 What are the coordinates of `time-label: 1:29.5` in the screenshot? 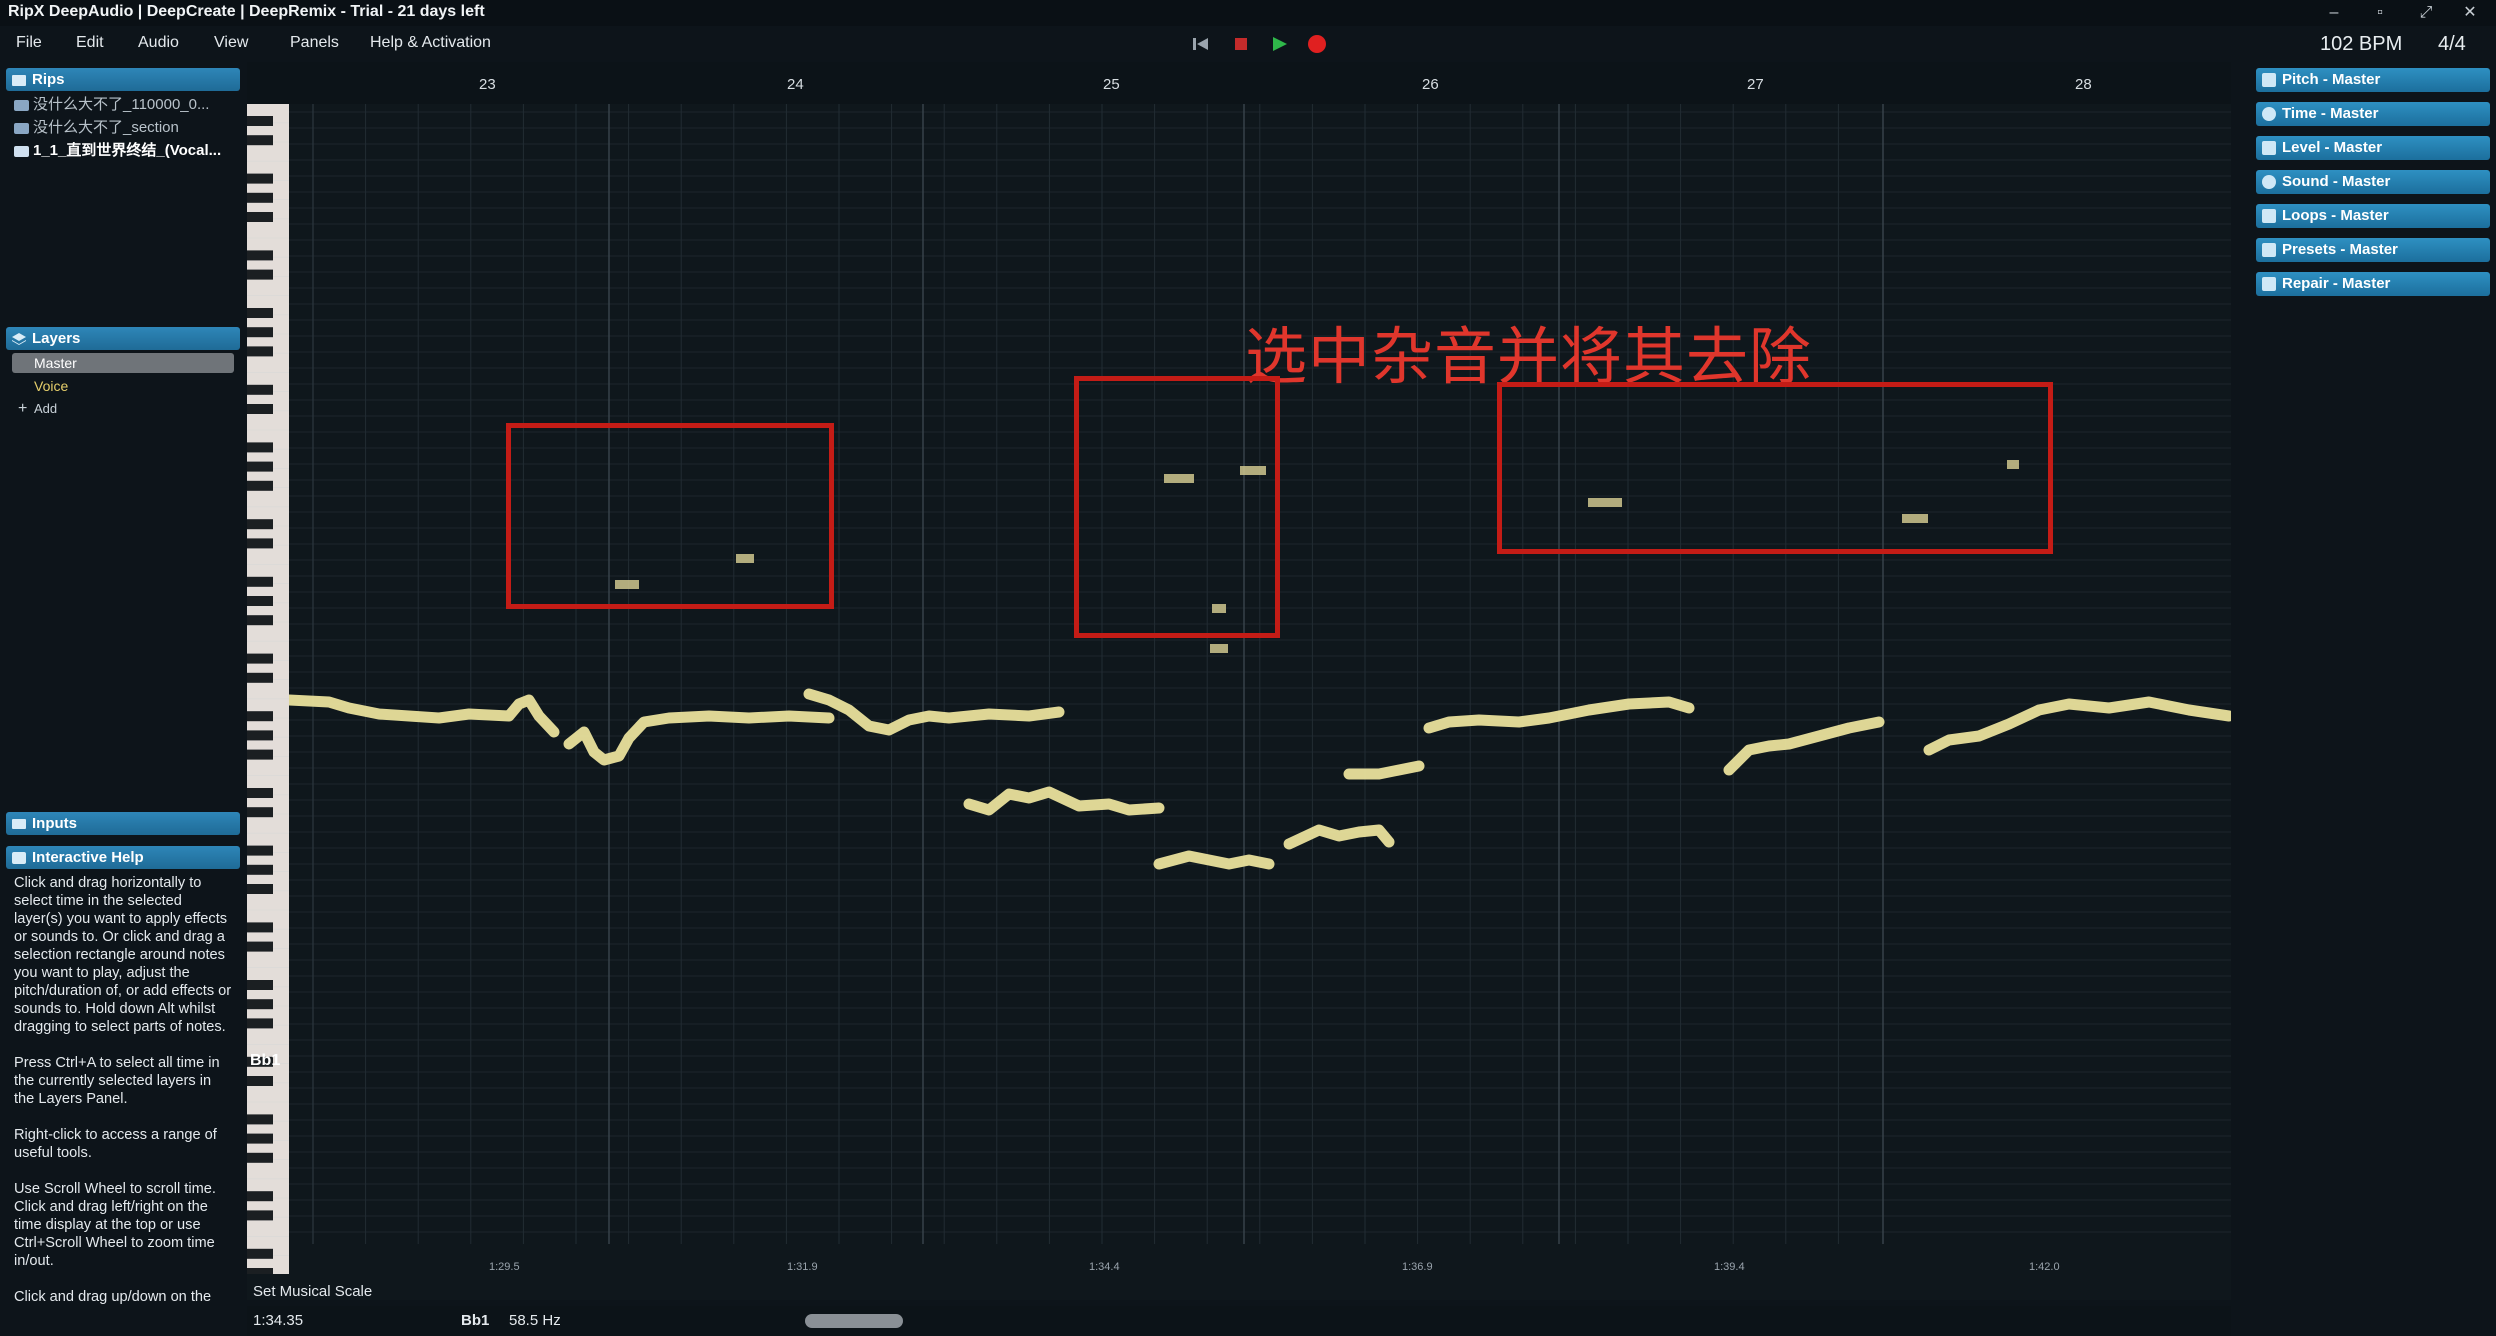 It's located at (504, 1267).